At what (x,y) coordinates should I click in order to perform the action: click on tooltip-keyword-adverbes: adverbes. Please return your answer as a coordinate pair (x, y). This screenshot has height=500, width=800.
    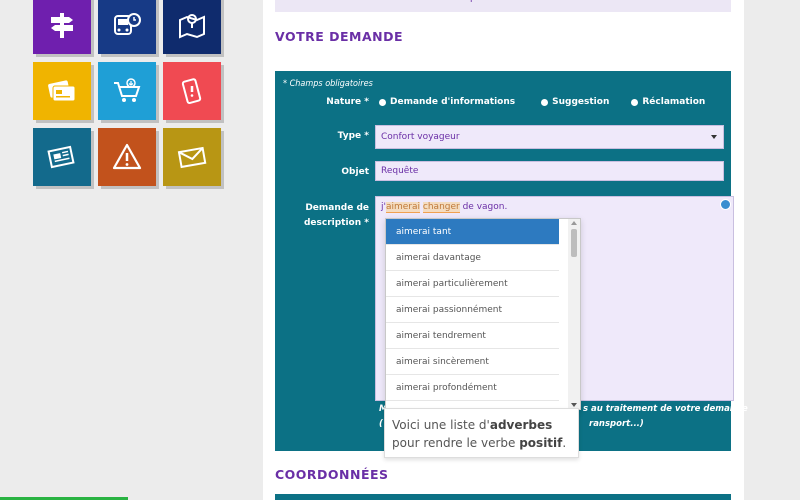
    Looking at the image, I should click on (521, 425).